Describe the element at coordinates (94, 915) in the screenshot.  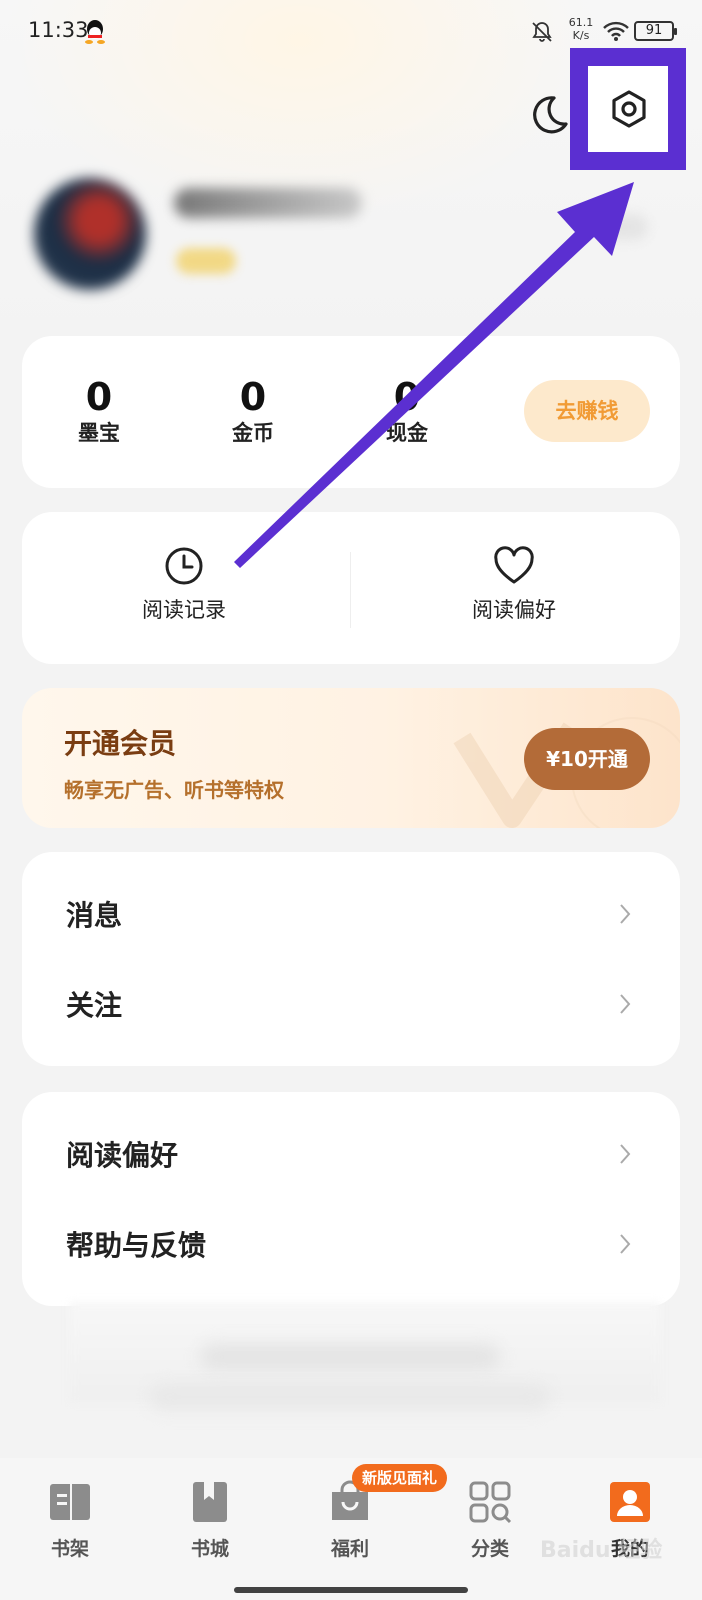
I see `menu-item-label: 消息` at that location.